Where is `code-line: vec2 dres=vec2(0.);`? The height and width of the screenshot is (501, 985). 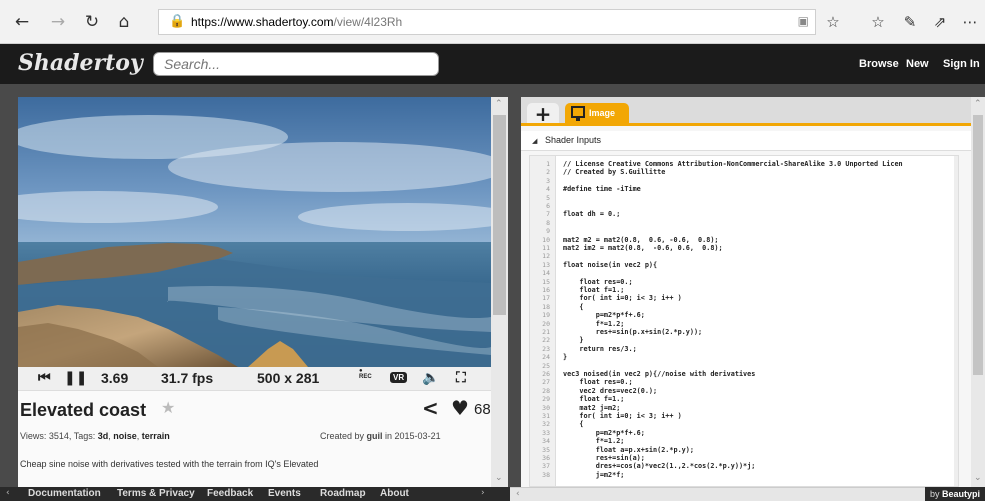 code-line: vec2 dres=vec2(0.); is located at coordinates (610, 391).